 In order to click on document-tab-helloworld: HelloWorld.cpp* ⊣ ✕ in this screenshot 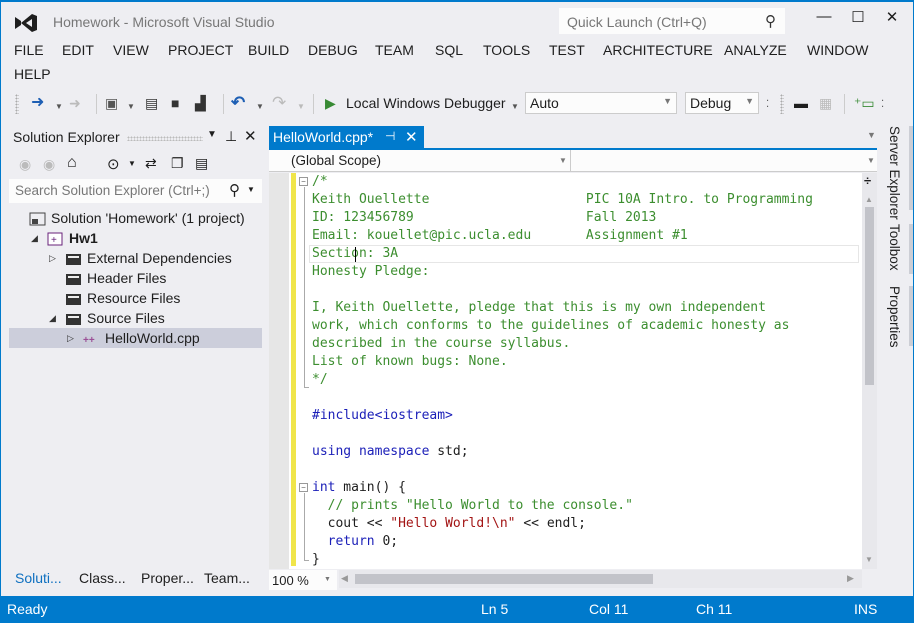, I will do `click(346, 138)`.